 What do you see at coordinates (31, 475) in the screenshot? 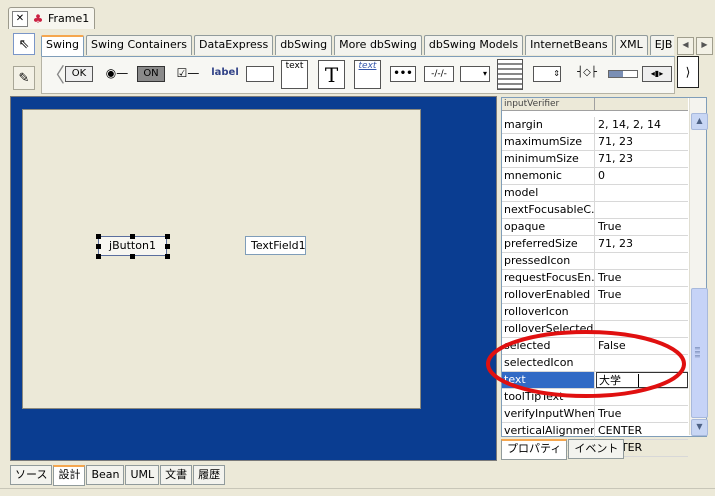
I see `view-tab: ソース` at bounding box center [31, 475].